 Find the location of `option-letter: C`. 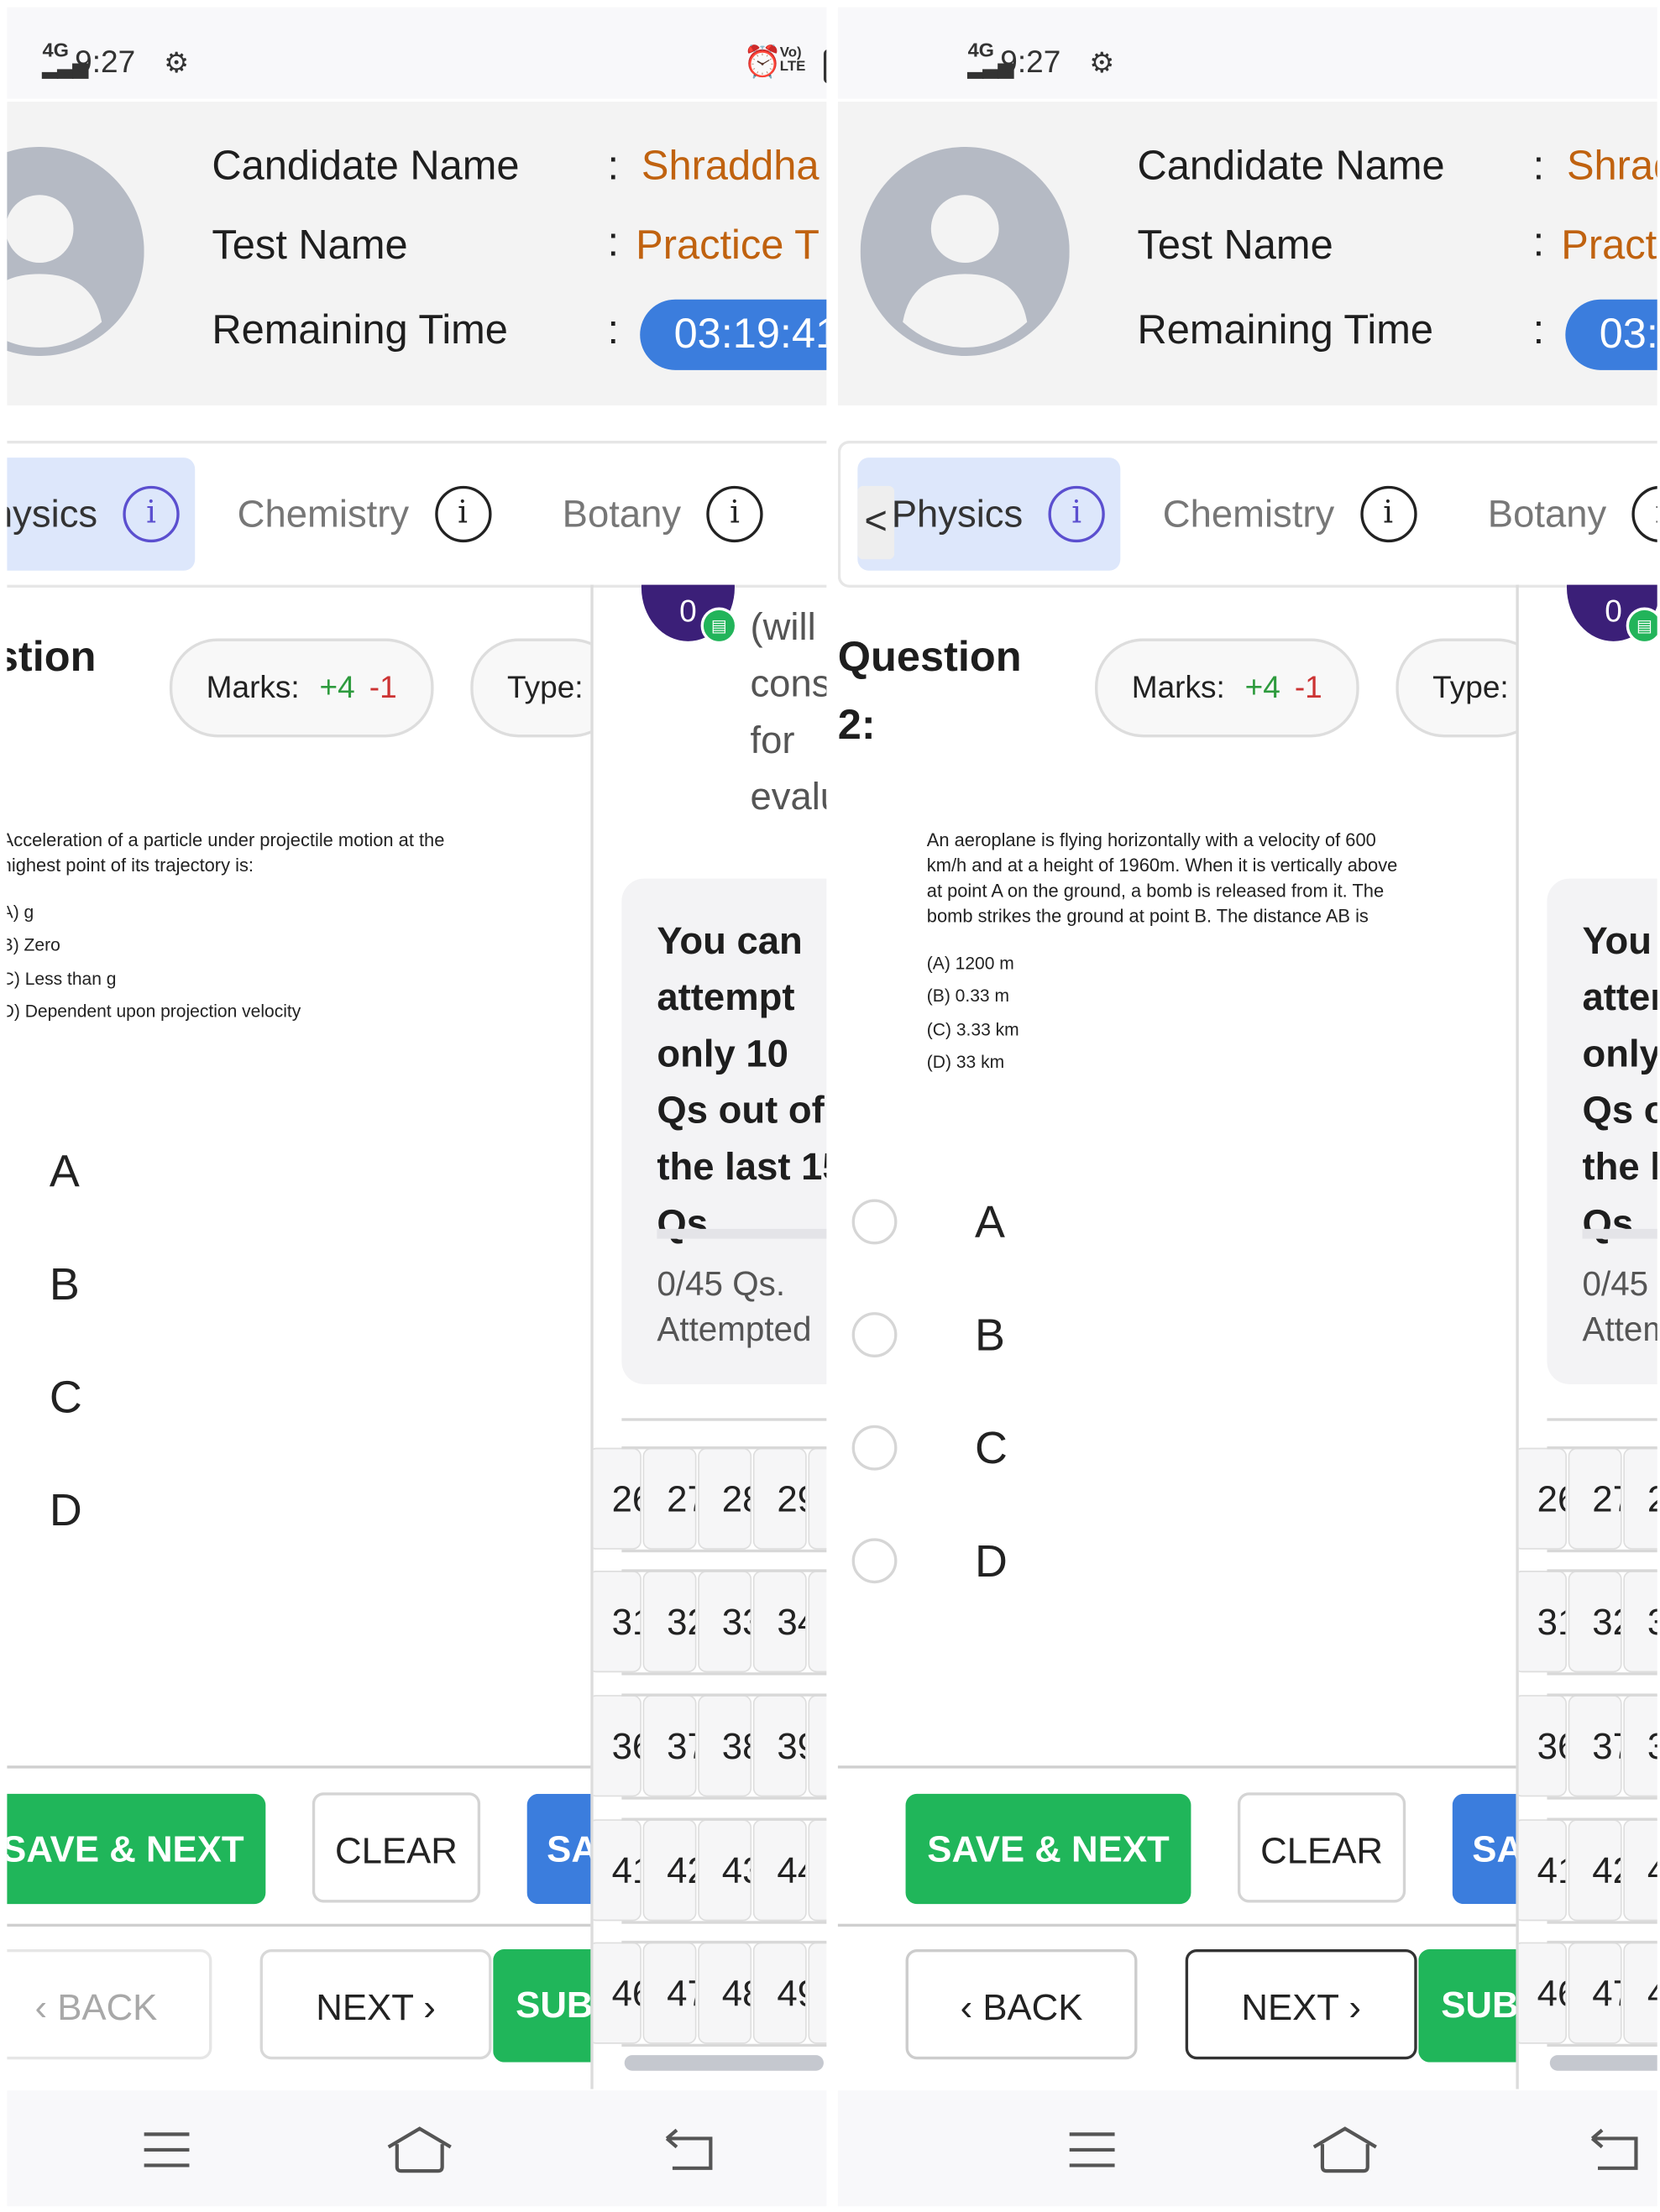

option-letter: C is located at coordinates (991, 1447).